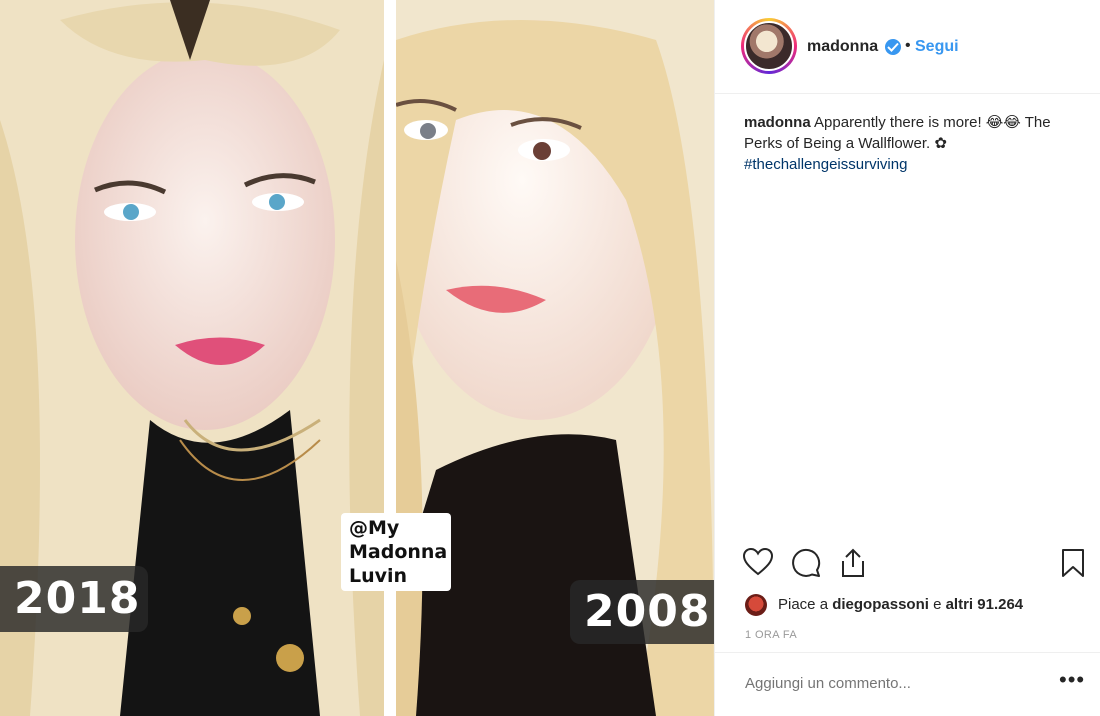 The image size is (1100, 716). What do you see at coordinates (853, 565) in the screenshot?
I see `share-icon` at bounding box center [853, 565].